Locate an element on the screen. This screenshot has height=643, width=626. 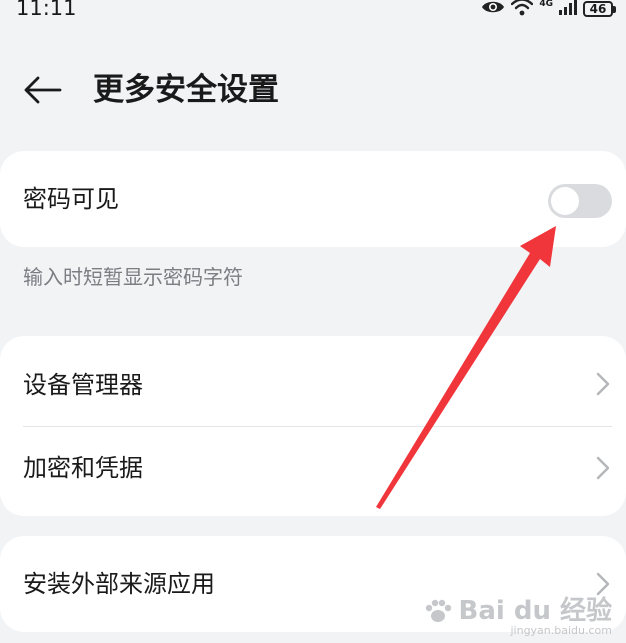
encryption-credentials-label: 加密和凭据 is located at coordinates (83, 468).